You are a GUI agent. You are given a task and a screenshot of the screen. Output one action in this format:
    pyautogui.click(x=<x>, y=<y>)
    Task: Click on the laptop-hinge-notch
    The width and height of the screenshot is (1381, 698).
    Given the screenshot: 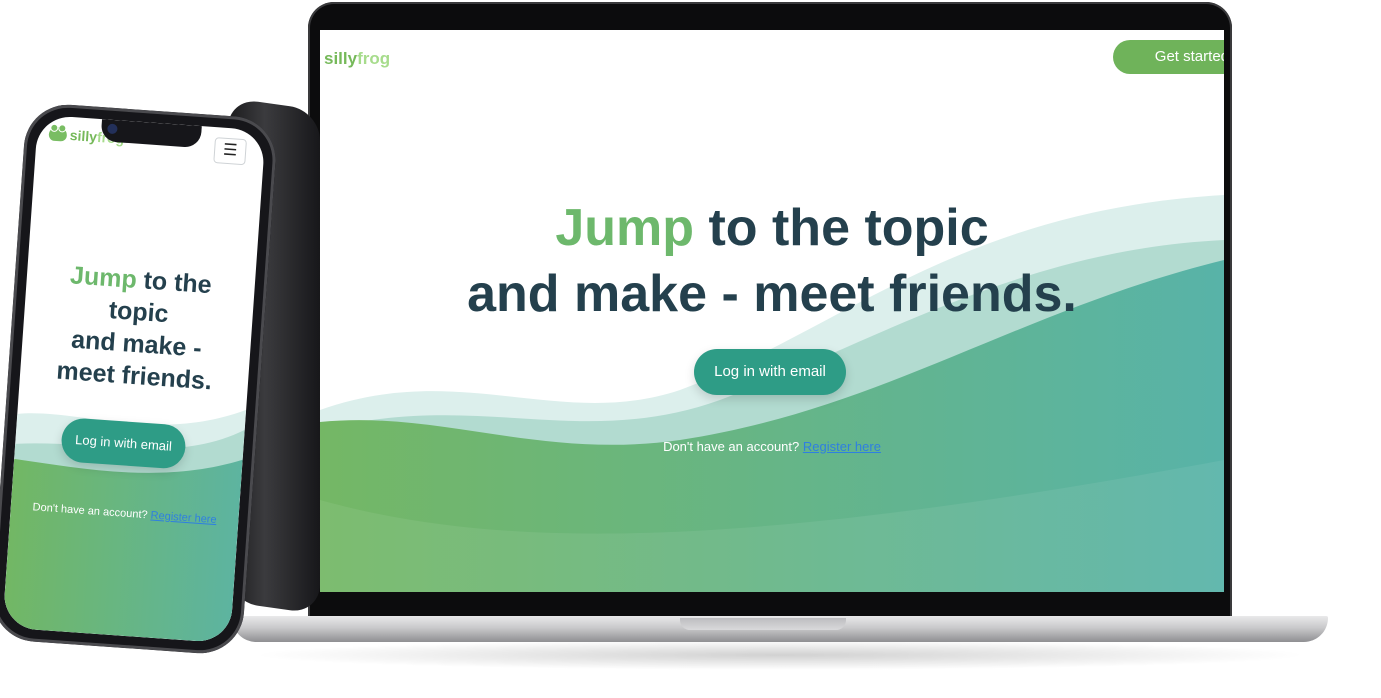 What is the action you would take?
    pyautogui.click(x=763, y=624)
    